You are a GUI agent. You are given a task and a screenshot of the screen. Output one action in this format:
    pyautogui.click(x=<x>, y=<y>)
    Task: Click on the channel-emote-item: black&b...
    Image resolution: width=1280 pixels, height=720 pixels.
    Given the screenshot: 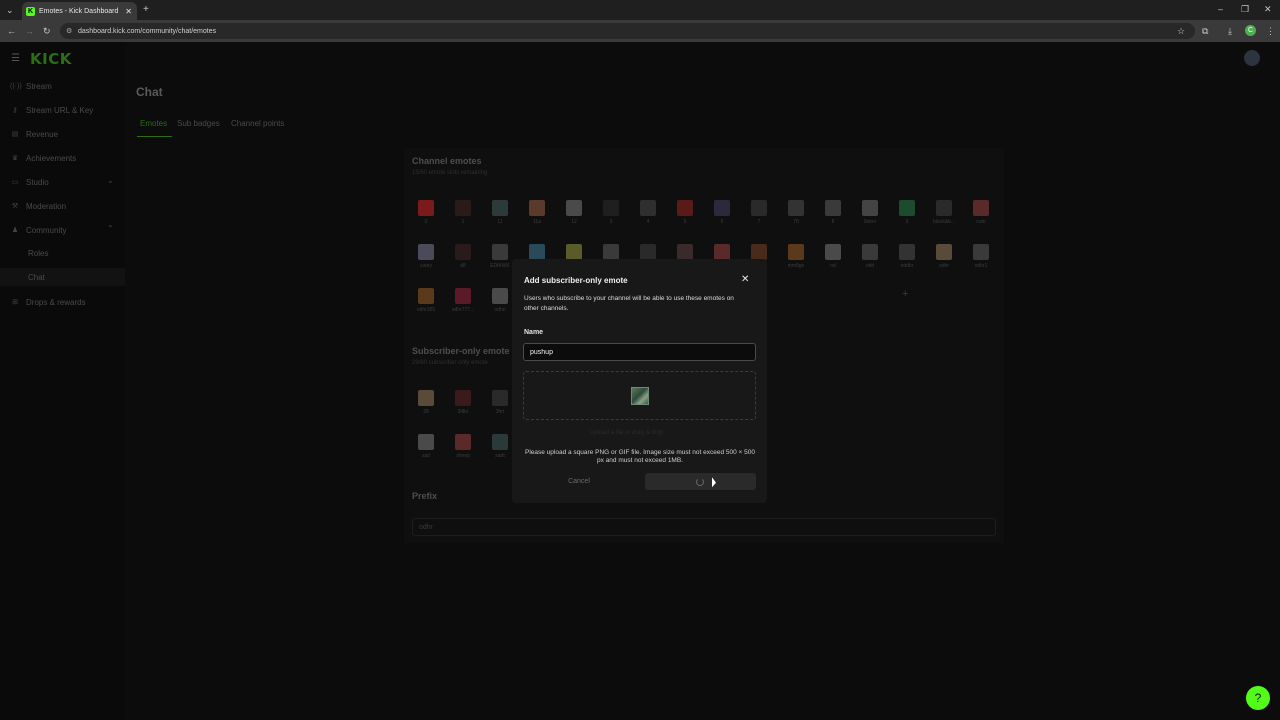 What is the action you would take?
    pyautogui.click(x=944, y=212)
    